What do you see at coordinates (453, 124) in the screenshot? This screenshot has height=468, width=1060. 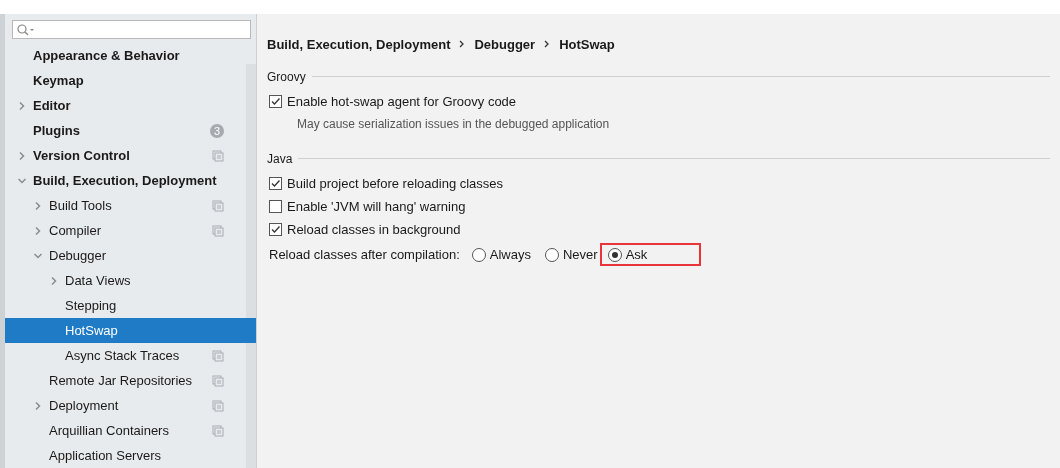 I see `hint-text: May cause serialization issues in the debugged application` at bounding box center [453, 124].